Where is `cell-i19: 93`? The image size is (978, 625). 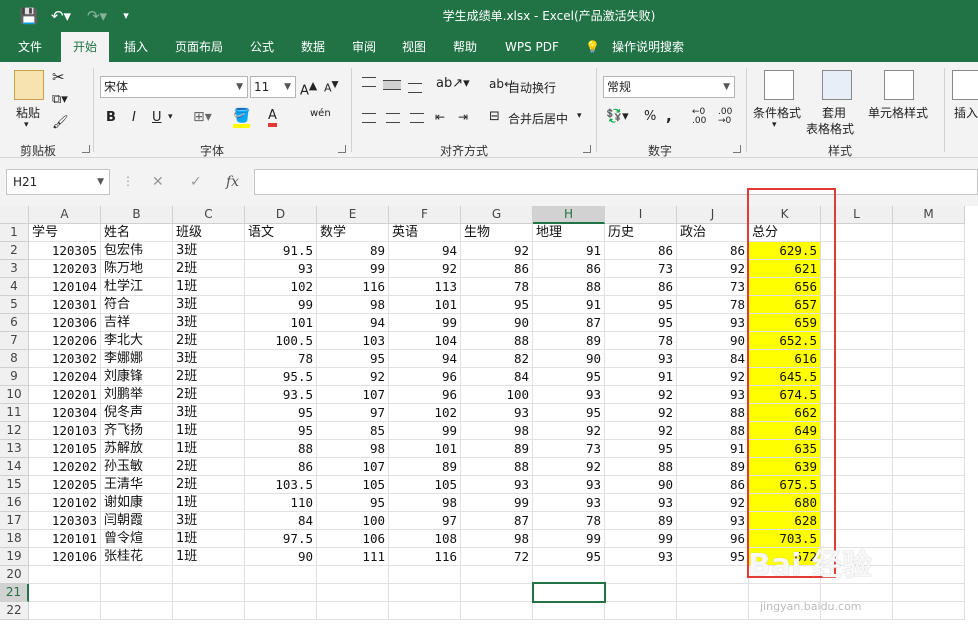 cell-i19: 93 is located at coordinates (641, 557).